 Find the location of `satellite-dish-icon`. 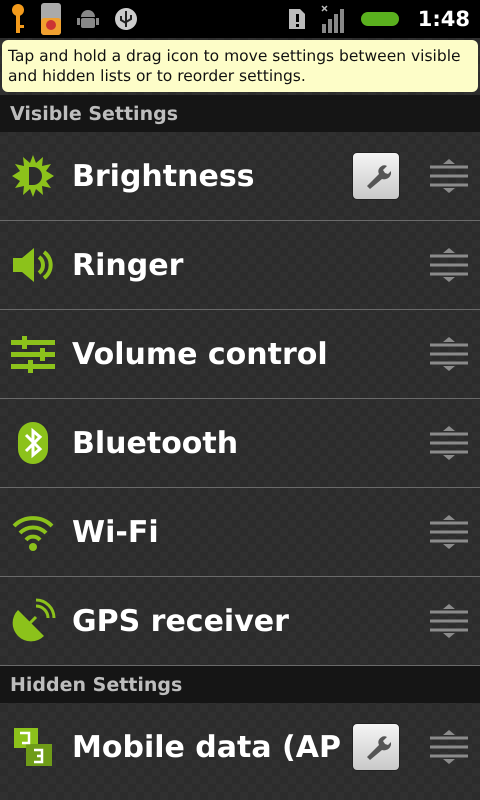

satellite-dish-icon is located at coordinates (33, 621).